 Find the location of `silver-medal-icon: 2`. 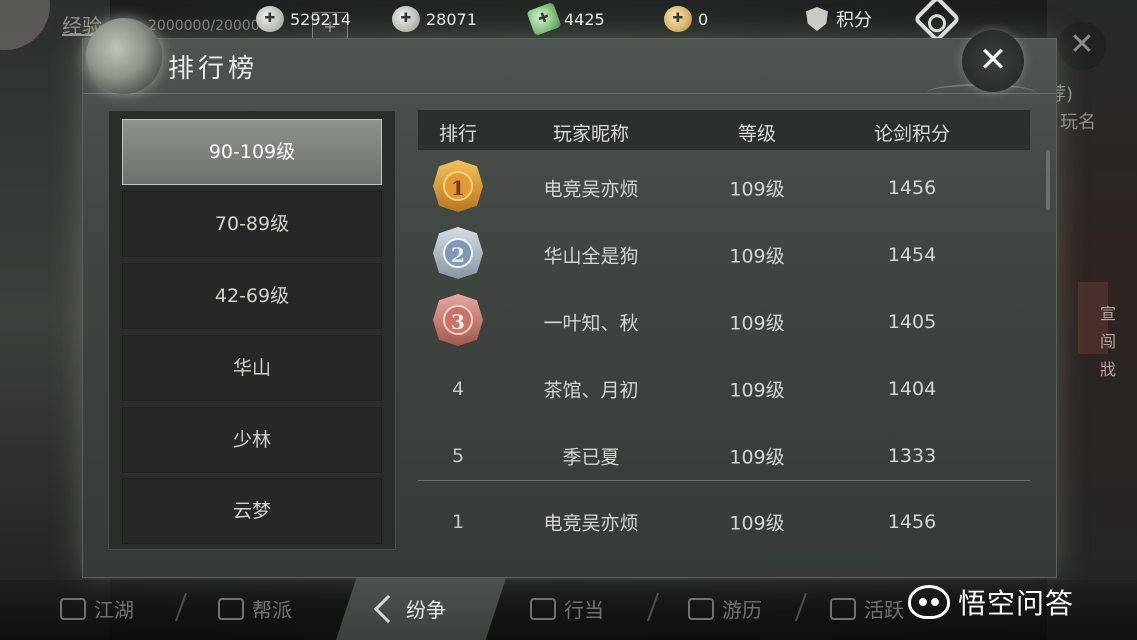

silver-medal-icon: 2 is located at coordinates (458, 253).